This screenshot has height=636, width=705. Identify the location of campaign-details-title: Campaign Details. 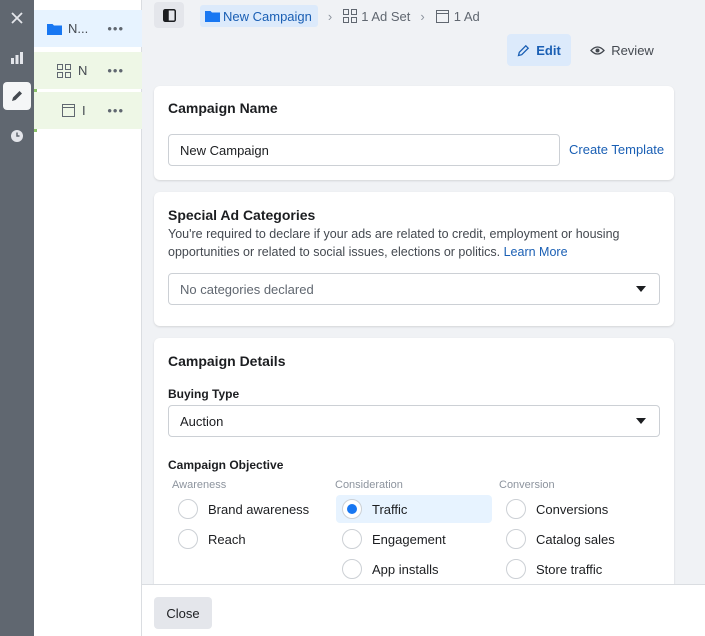
(227, 361).